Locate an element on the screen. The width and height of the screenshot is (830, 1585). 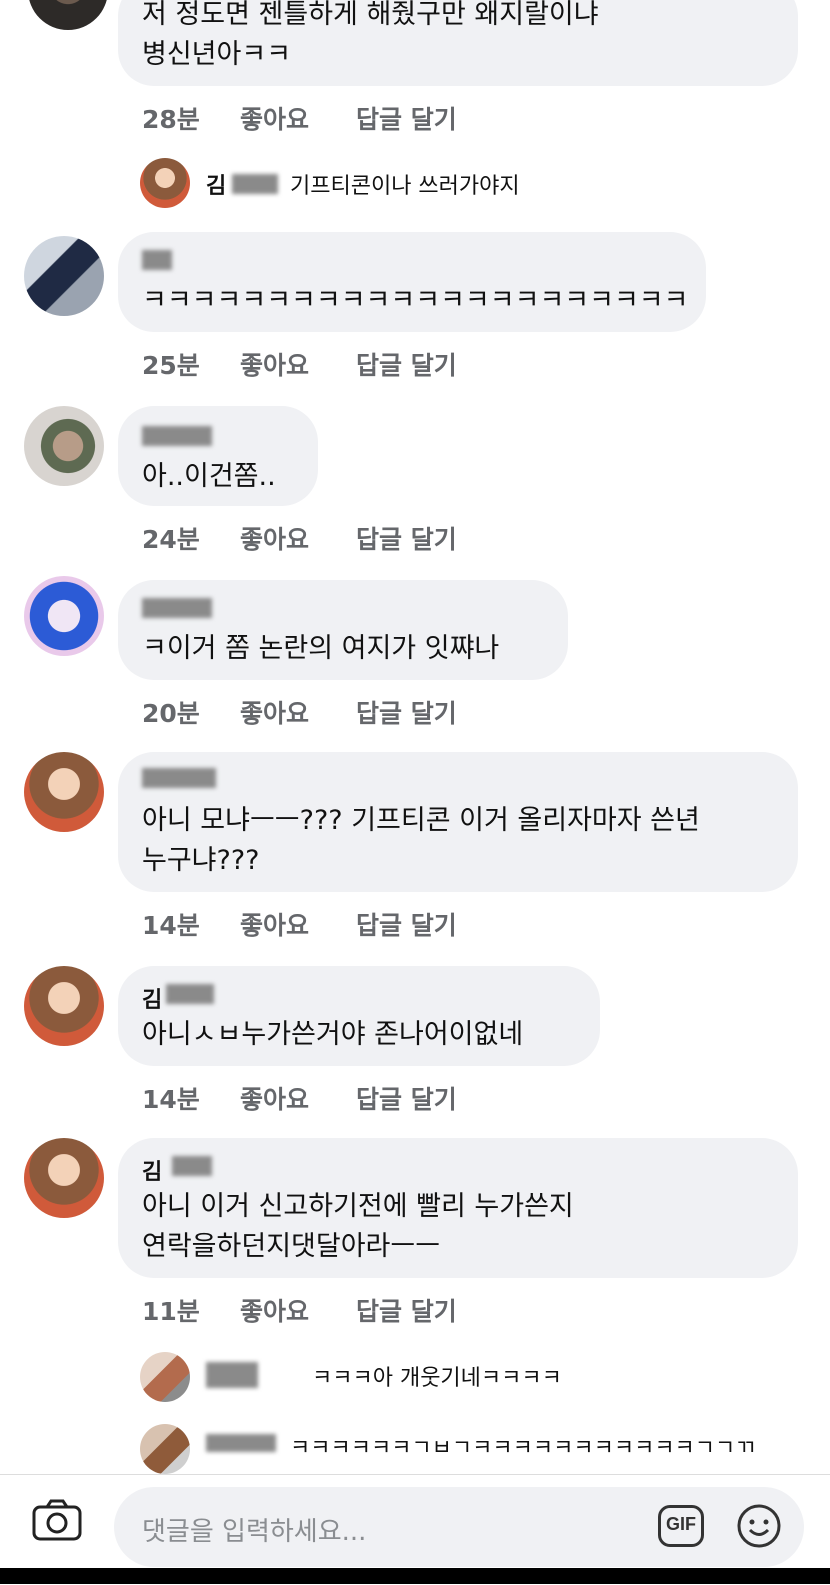
gif-label: GIF is located at coordinates (681, 1524).